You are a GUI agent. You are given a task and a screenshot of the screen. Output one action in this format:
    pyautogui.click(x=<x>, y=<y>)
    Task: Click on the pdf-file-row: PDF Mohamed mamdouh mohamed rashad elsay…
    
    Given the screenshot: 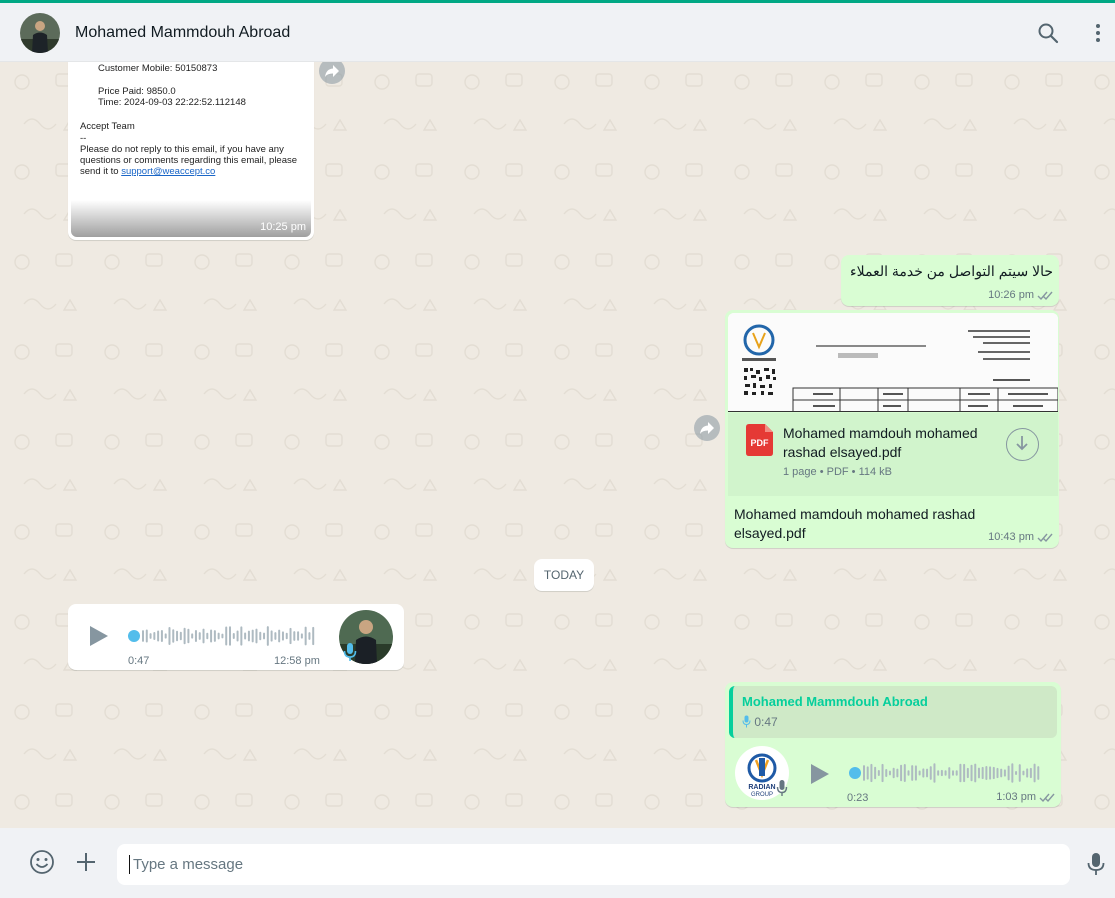 What is the action you would take?
    pyautogui.click(x=893, y=454)
    